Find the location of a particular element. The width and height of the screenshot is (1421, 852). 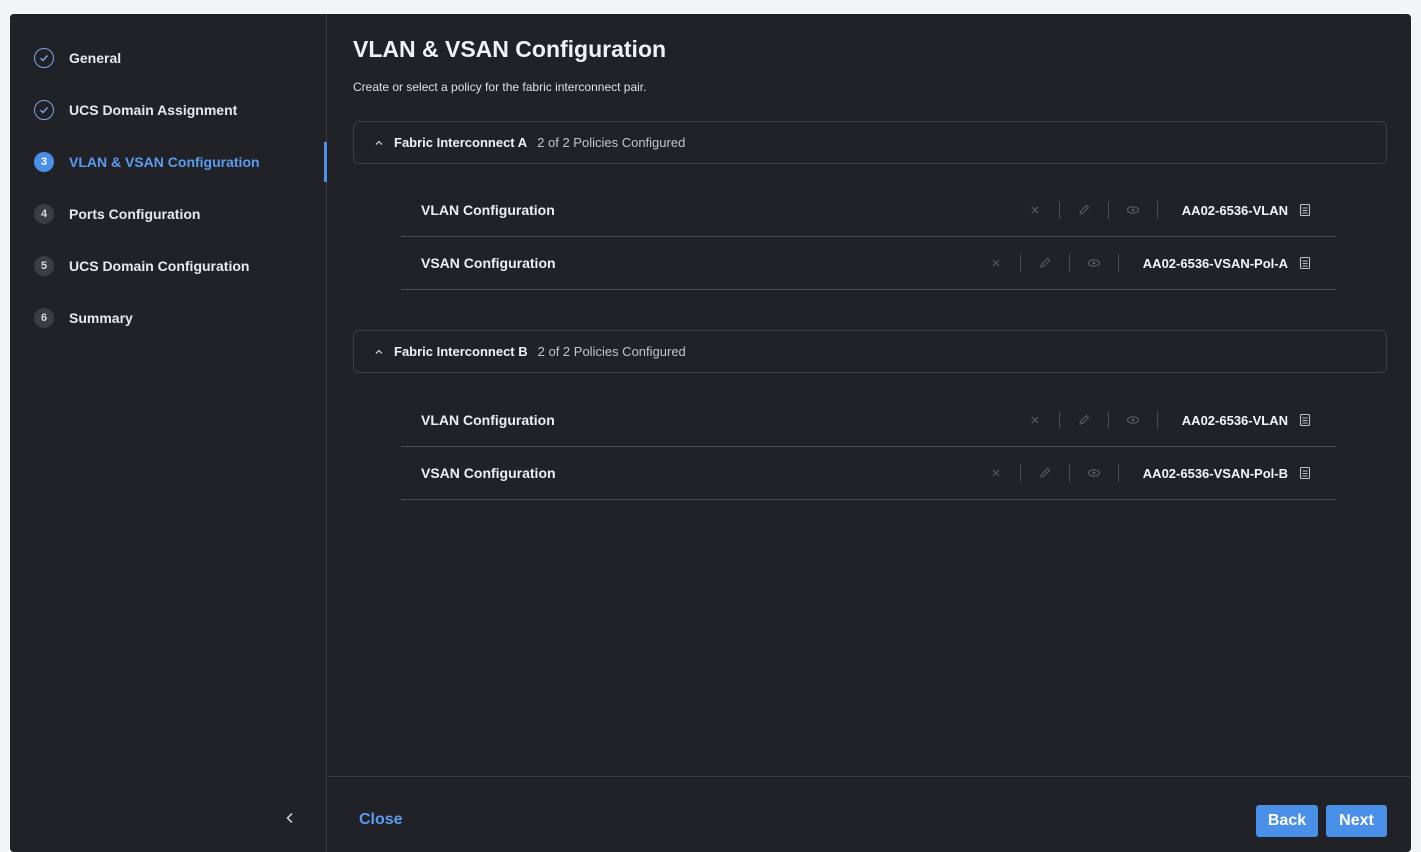

step-number: 6 is located at coordinates (44, 318).